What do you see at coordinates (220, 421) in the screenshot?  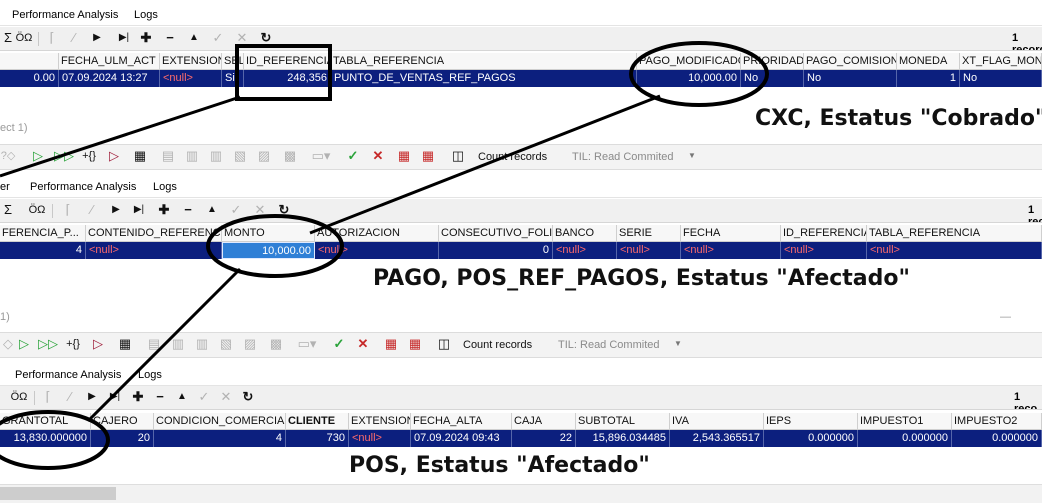 I see `column-header: CONDICION_COMERCIAL` at bounding box center [220, 421].